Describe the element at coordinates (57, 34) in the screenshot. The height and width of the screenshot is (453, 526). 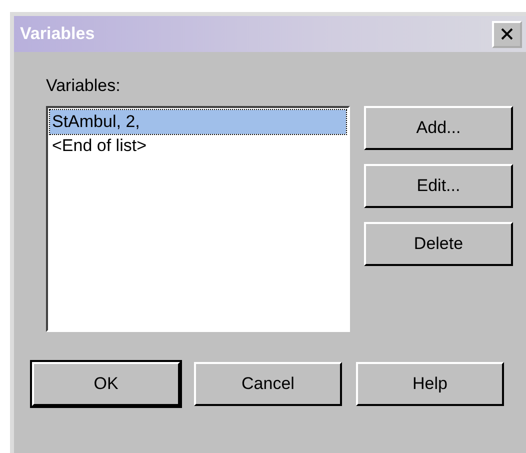
I see `window-title: Variables` at that location.